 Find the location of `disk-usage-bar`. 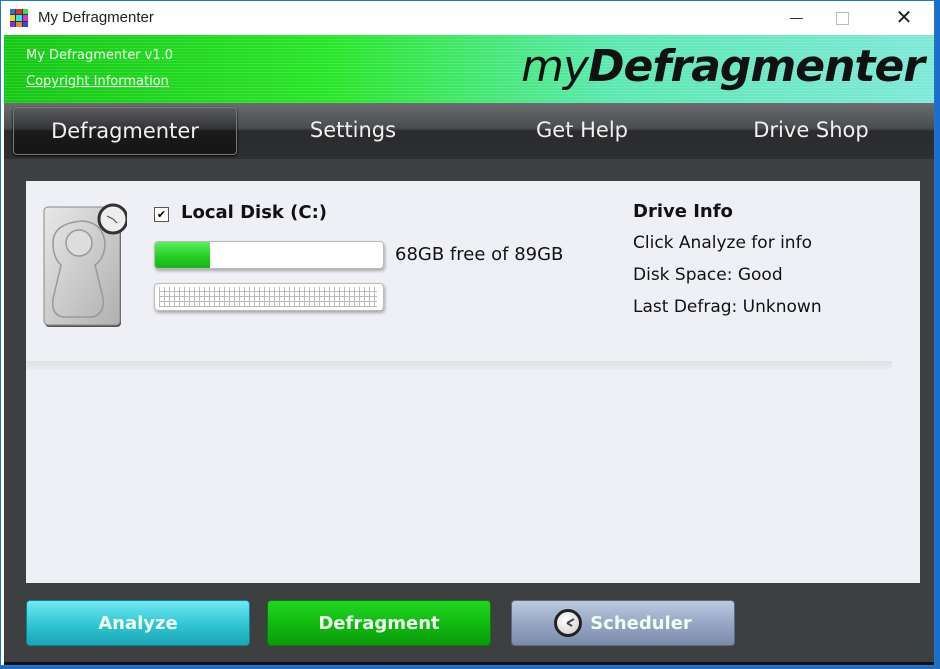

disk-usage-bar is located at coordinates (269, 255).